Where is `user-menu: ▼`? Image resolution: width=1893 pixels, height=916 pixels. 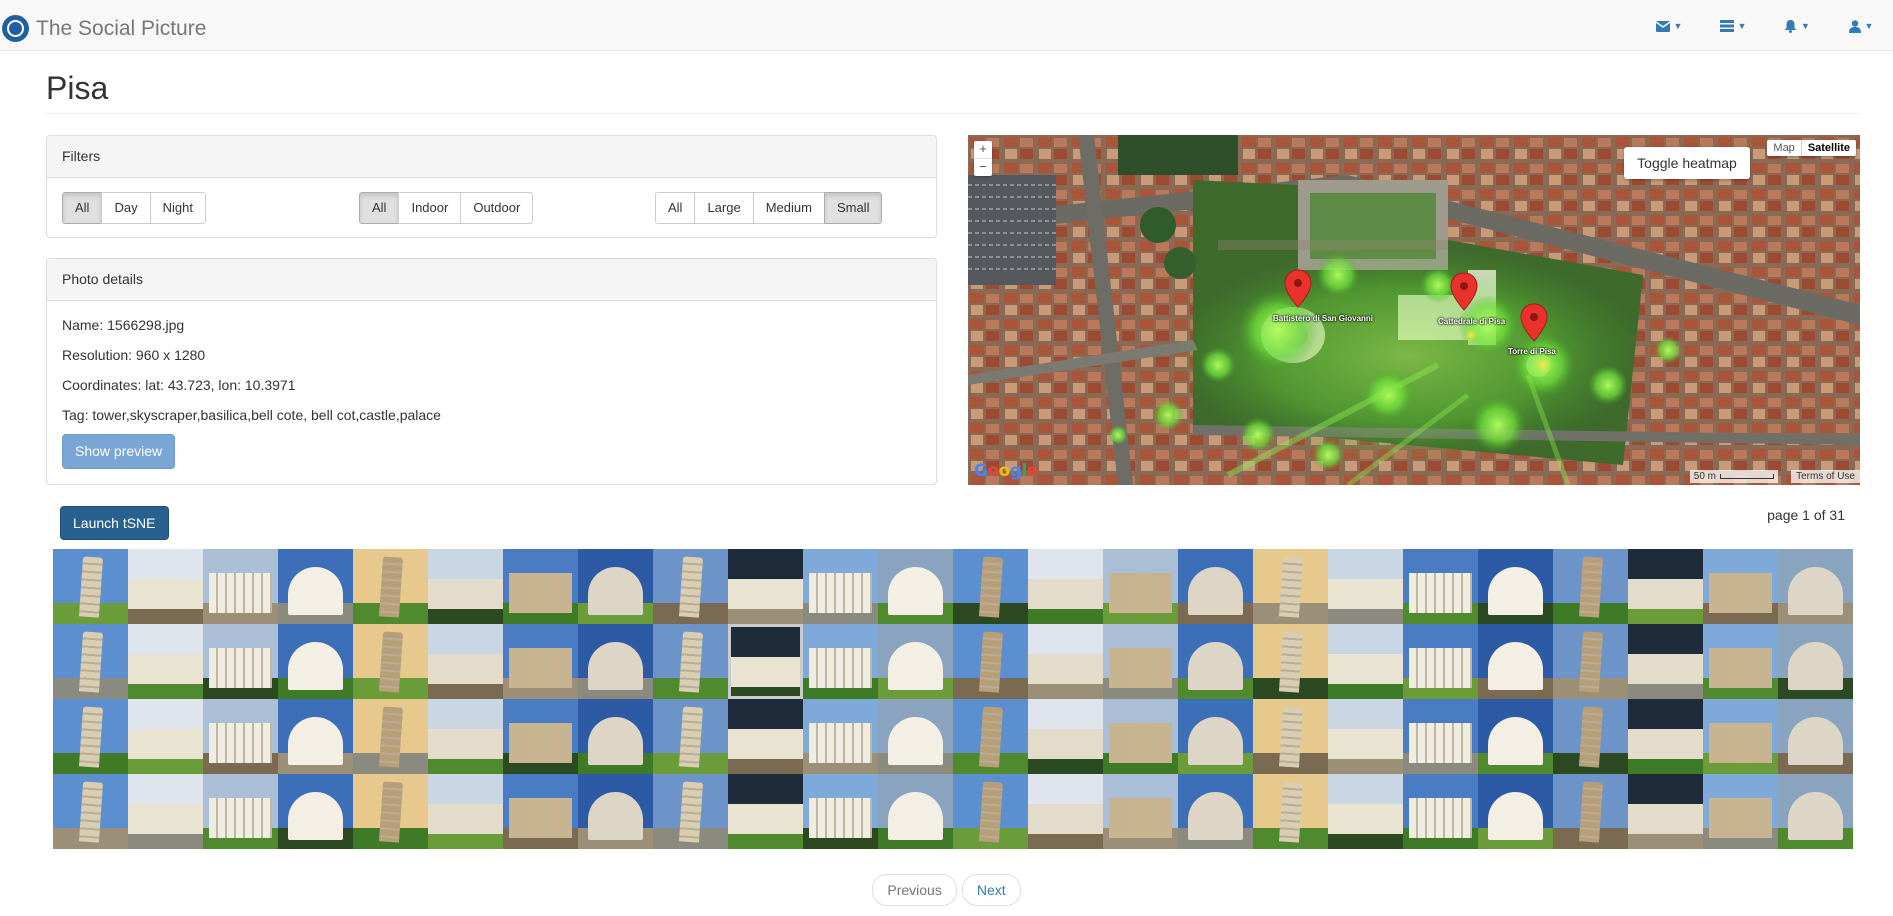
user-menu: ▼ is located at coordinates (1861, 26).